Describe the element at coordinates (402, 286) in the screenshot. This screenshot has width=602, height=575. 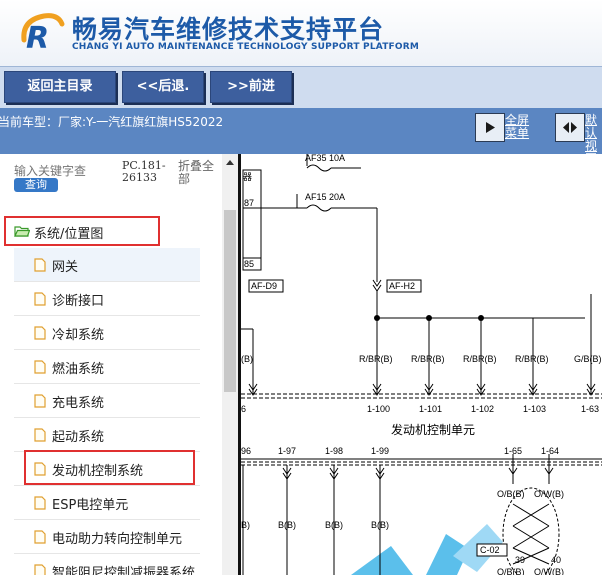
I see `connector-af-h2: AF-H2` at that location.